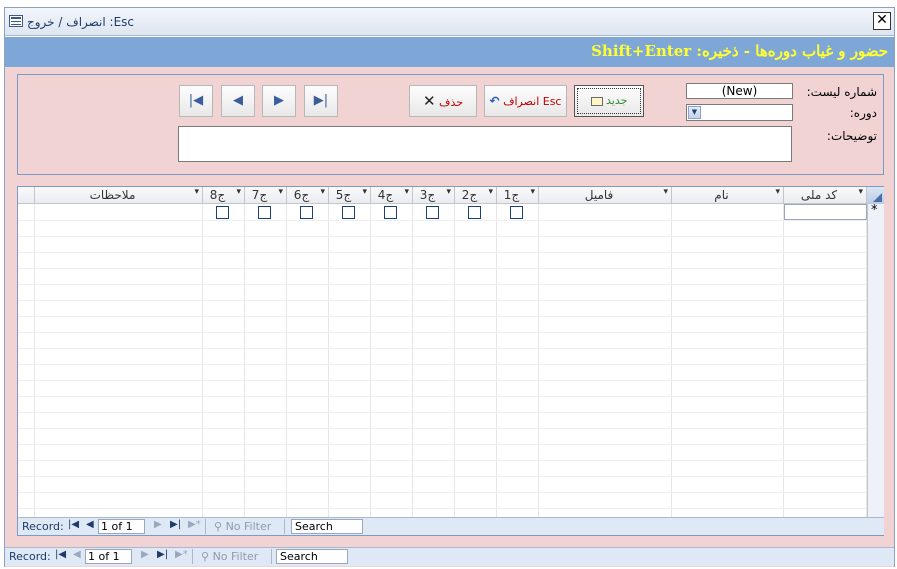 The height and width of the screenshot is (569, 897). What do you see at coordinates (516, 212) in the screenshot?
I see `session-1-checkbox` at bounding box center [516, 212].